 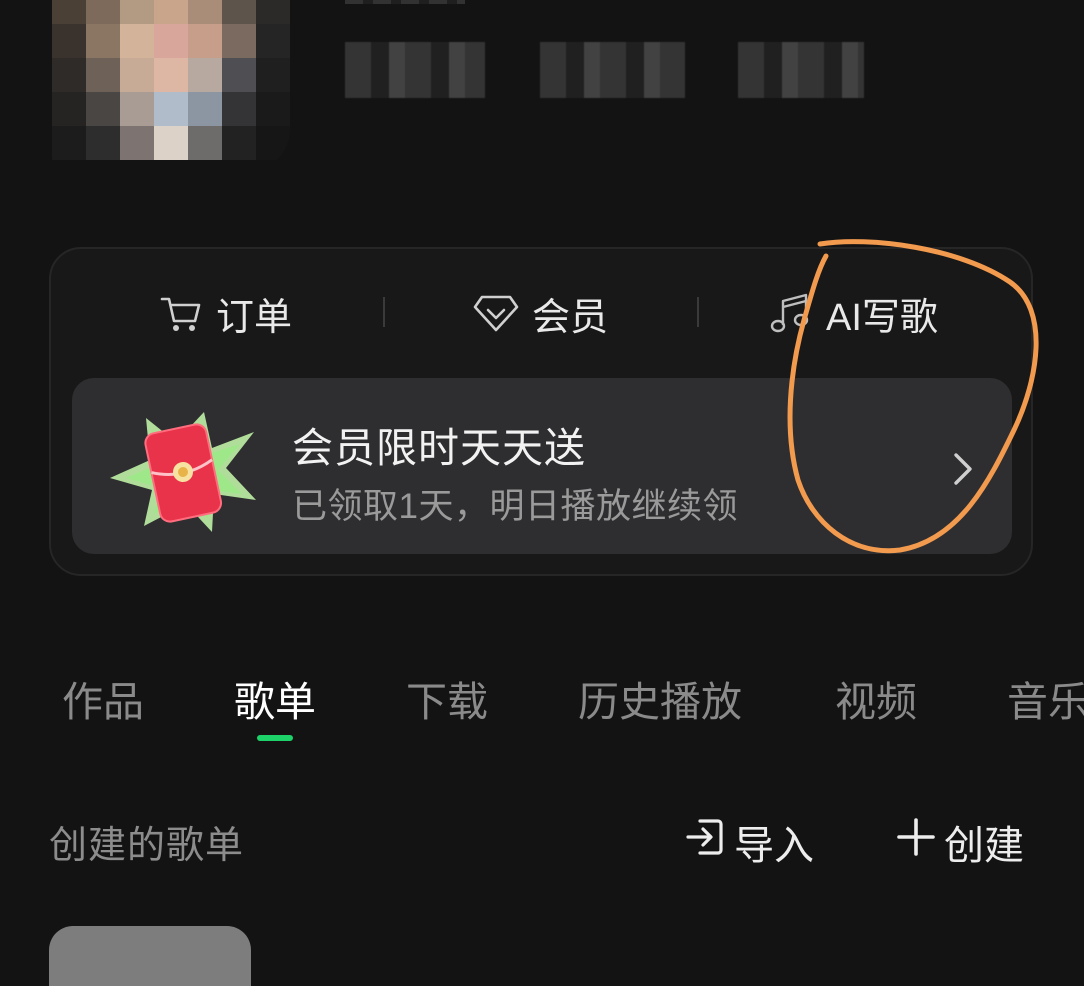 What do you see at coordinates (254, 317) in the screenshot?
I see `orders-label: 订单` at bounding box center [254, 317].